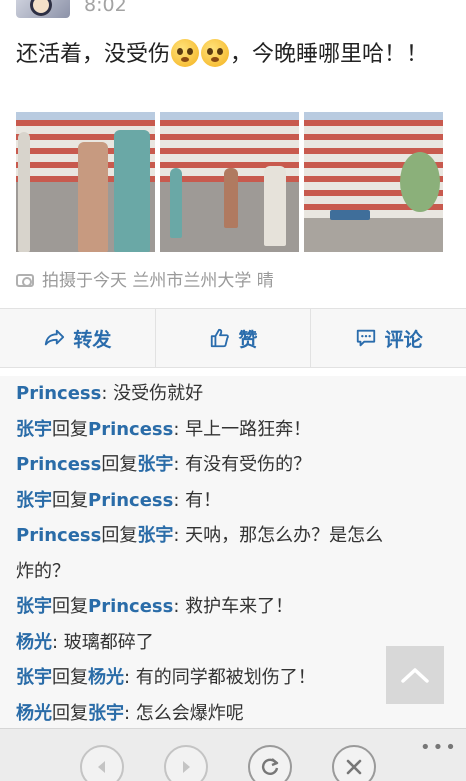  I want to click on comment-item: 张宇回复Princess: 救护车来了！, so click(233, 607).